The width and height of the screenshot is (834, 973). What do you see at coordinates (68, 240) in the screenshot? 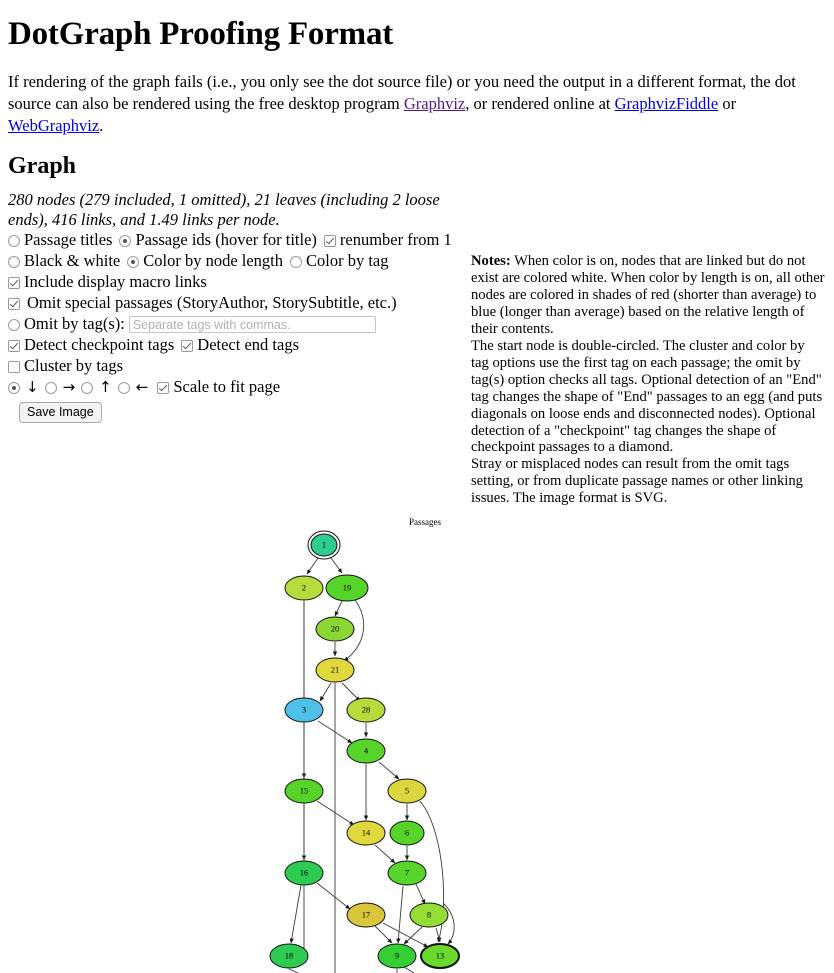
I see `passage-titles-label: Passage titles` at bounding box center [68, 240].